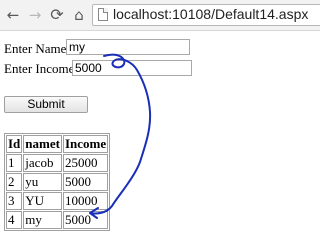 This screenshot has height=244, width=320. What do you see at coordinates (14, 220) in the screenshot?
I see `table-cell: 4` at bounding box center [14, 220].